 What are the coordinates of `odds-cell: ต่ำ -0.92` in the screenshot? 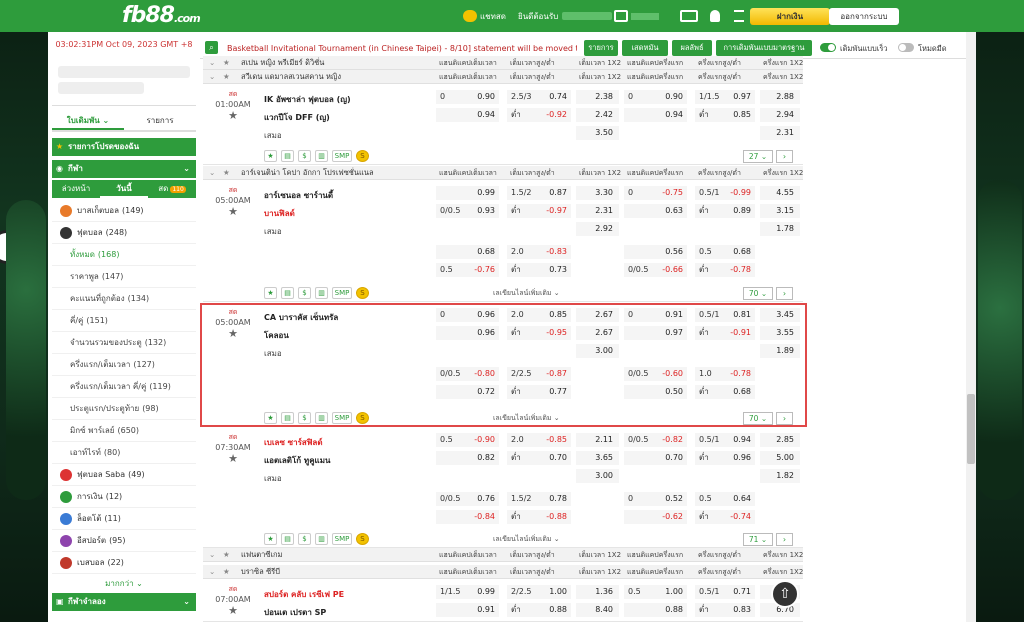 It's located at (539, 115).